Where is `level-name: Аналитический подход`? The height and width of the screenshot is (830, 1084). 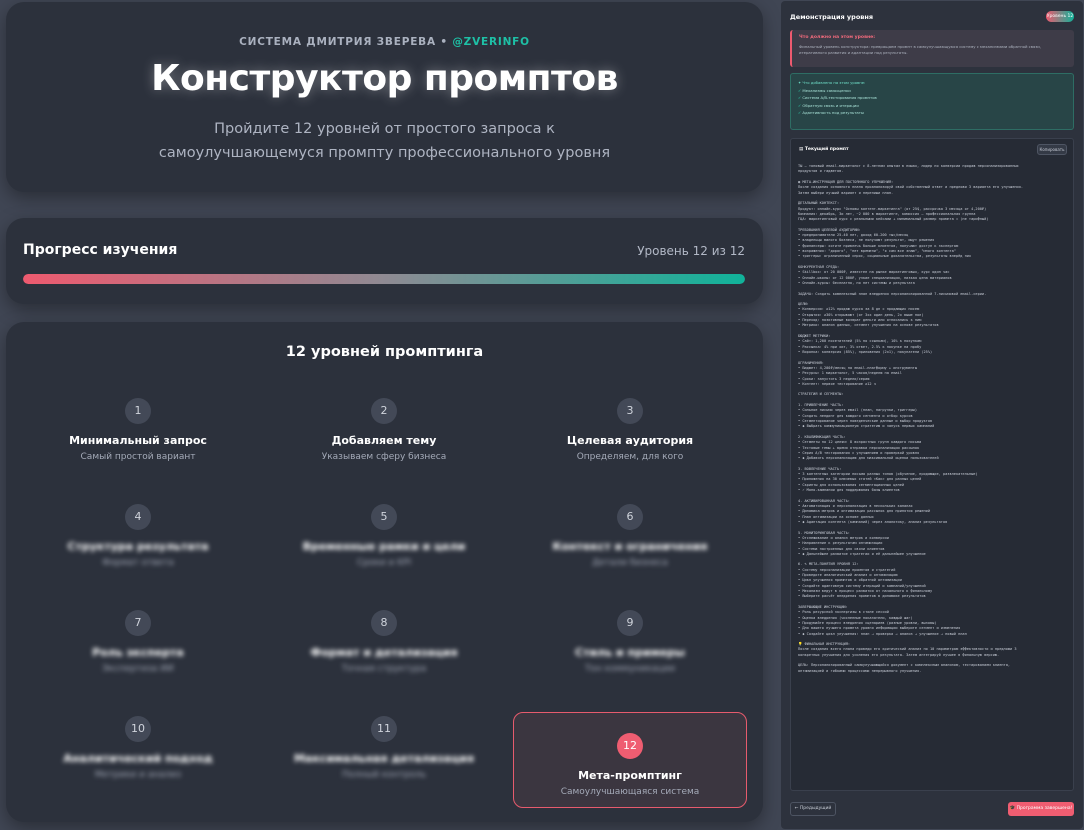
level-name: Аналитический подход is located at coordinates (138, 758).